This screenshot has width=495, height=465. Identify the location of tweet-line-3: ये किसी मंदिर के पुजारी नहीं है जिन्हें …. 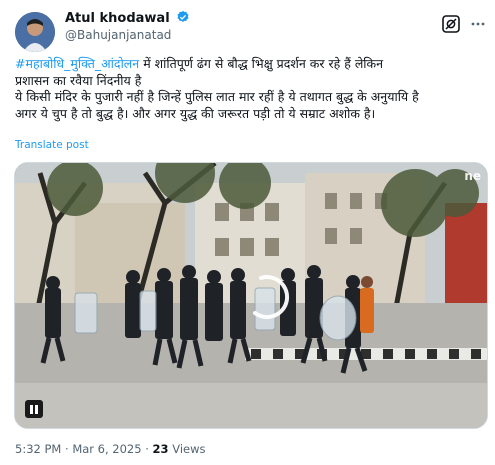
(217, 96).